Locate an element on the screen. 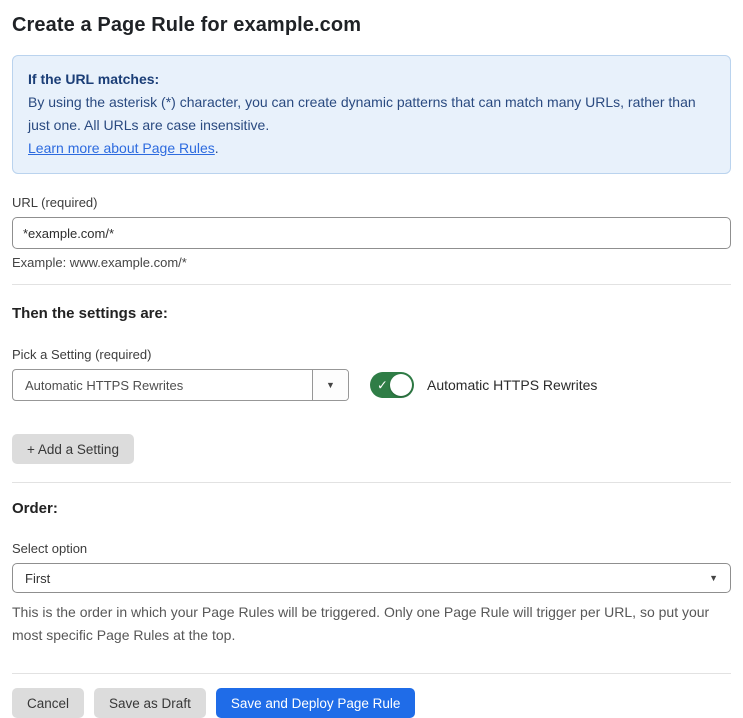  setting-dropdown: Automatic HTTPS Rewrites ▼ is located at coordinates (180, 385).